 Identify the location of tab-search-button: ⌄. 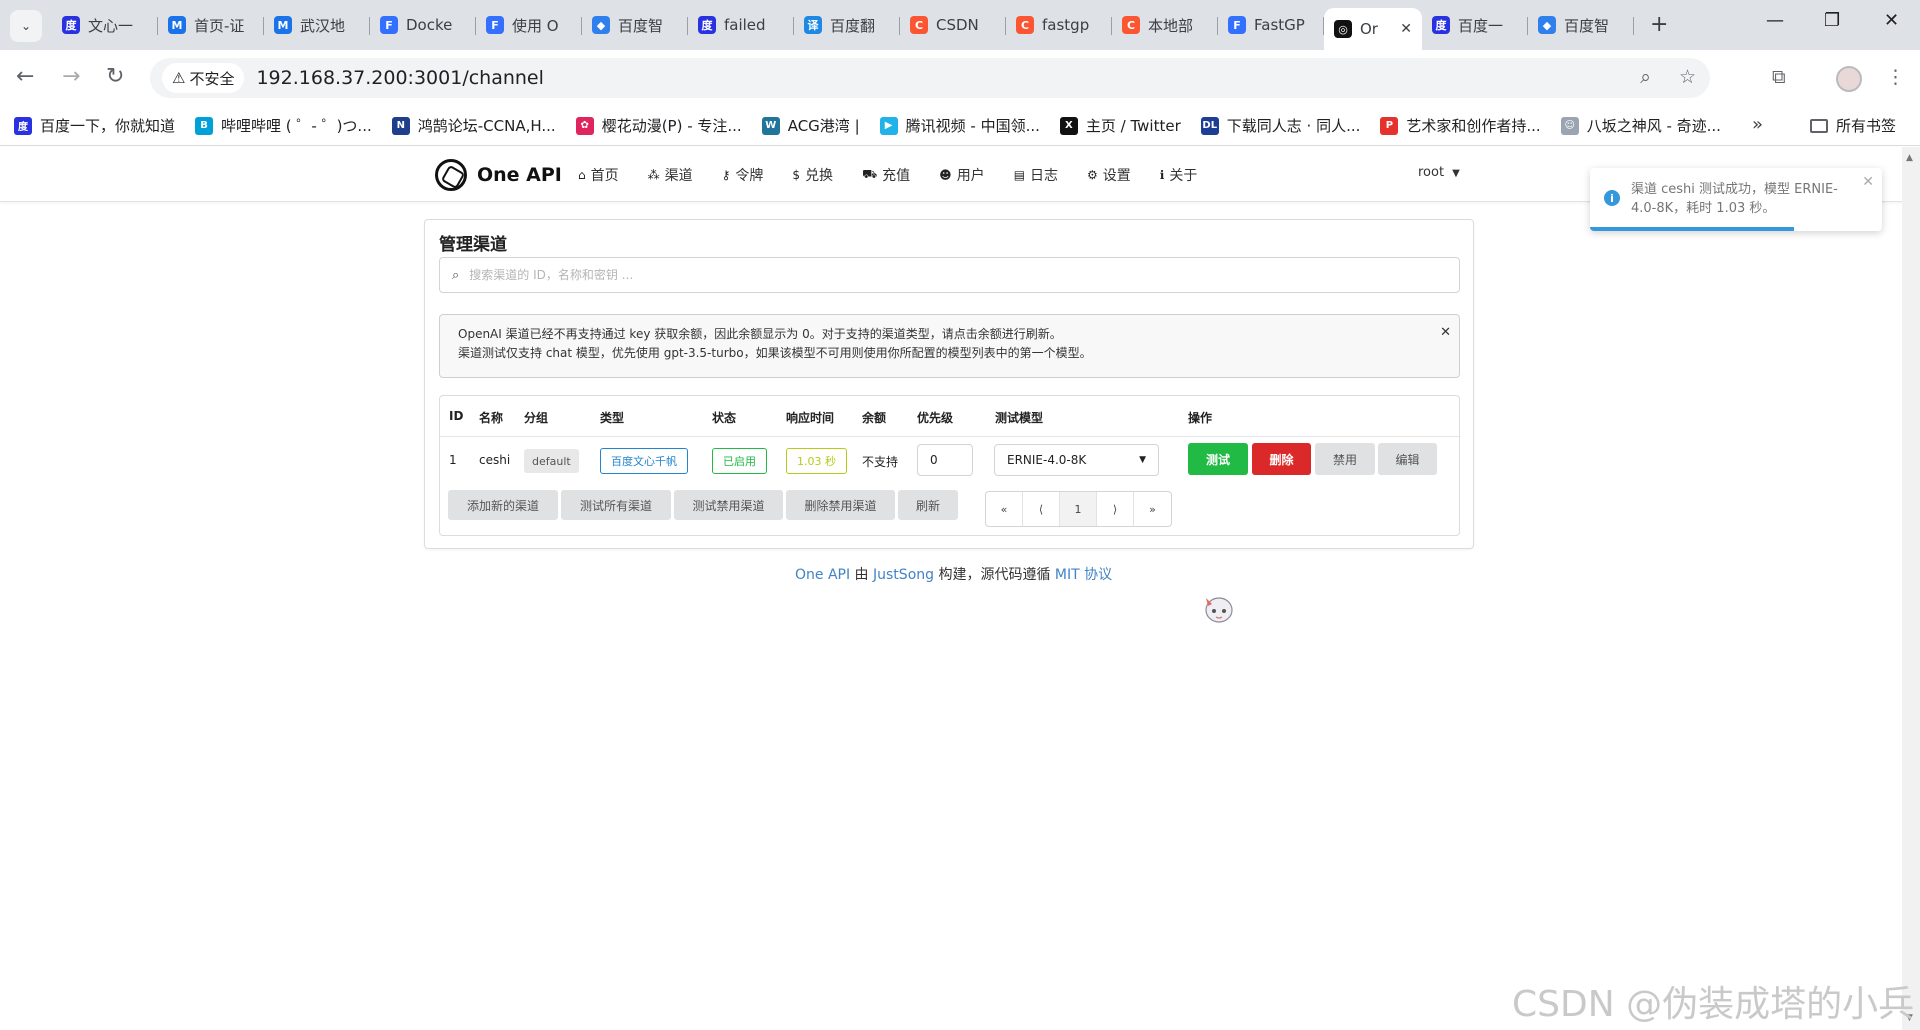
(26, 26).